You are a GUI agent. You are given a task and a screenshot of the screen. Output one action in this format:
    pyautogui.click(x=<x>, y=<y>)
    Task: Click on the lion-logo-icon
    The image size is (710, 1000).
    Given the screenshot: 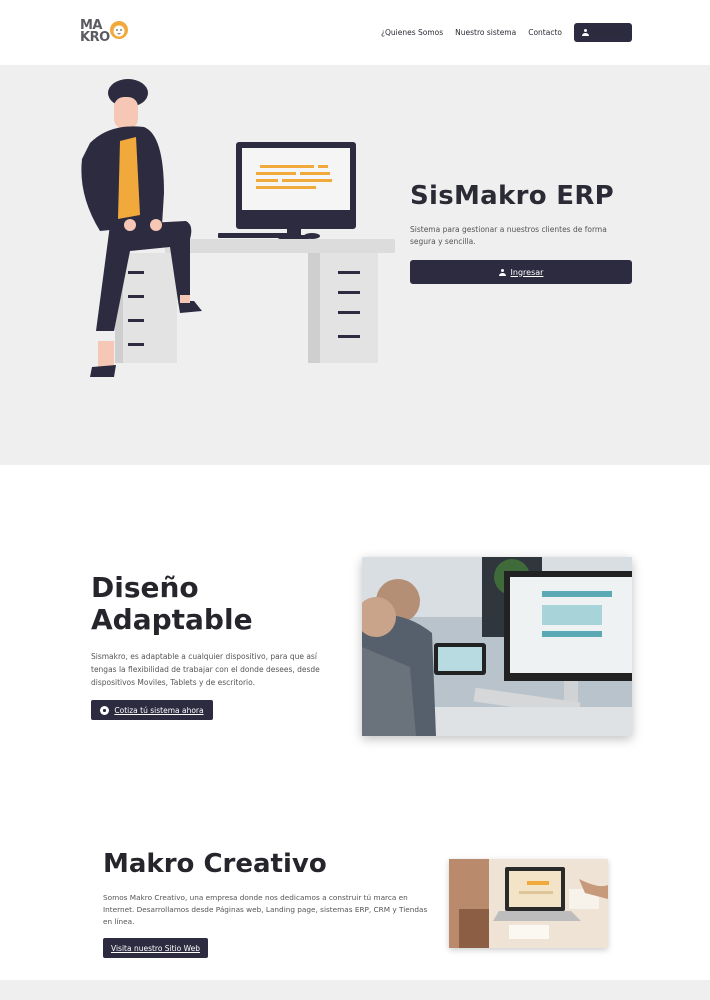 What is the action you would take?
    pyautogui.click(x=119, y=30)
    